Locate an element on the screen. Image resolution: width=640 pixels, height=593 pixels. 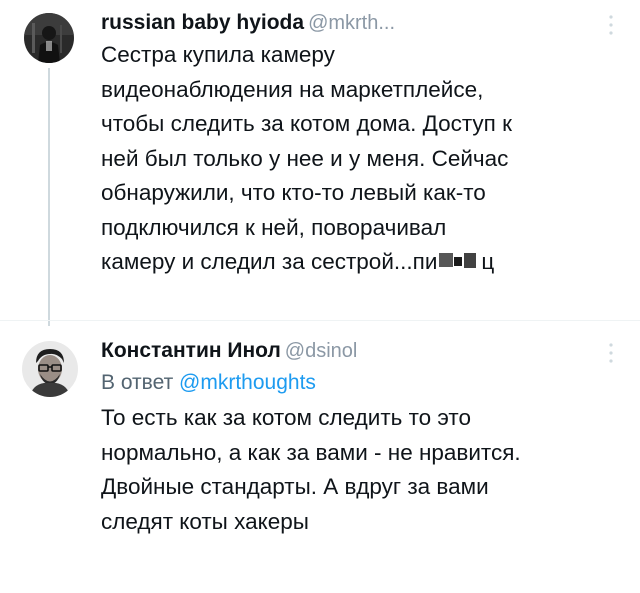
text-line: Сестра купила камеру is located at coordinates (218, 54).